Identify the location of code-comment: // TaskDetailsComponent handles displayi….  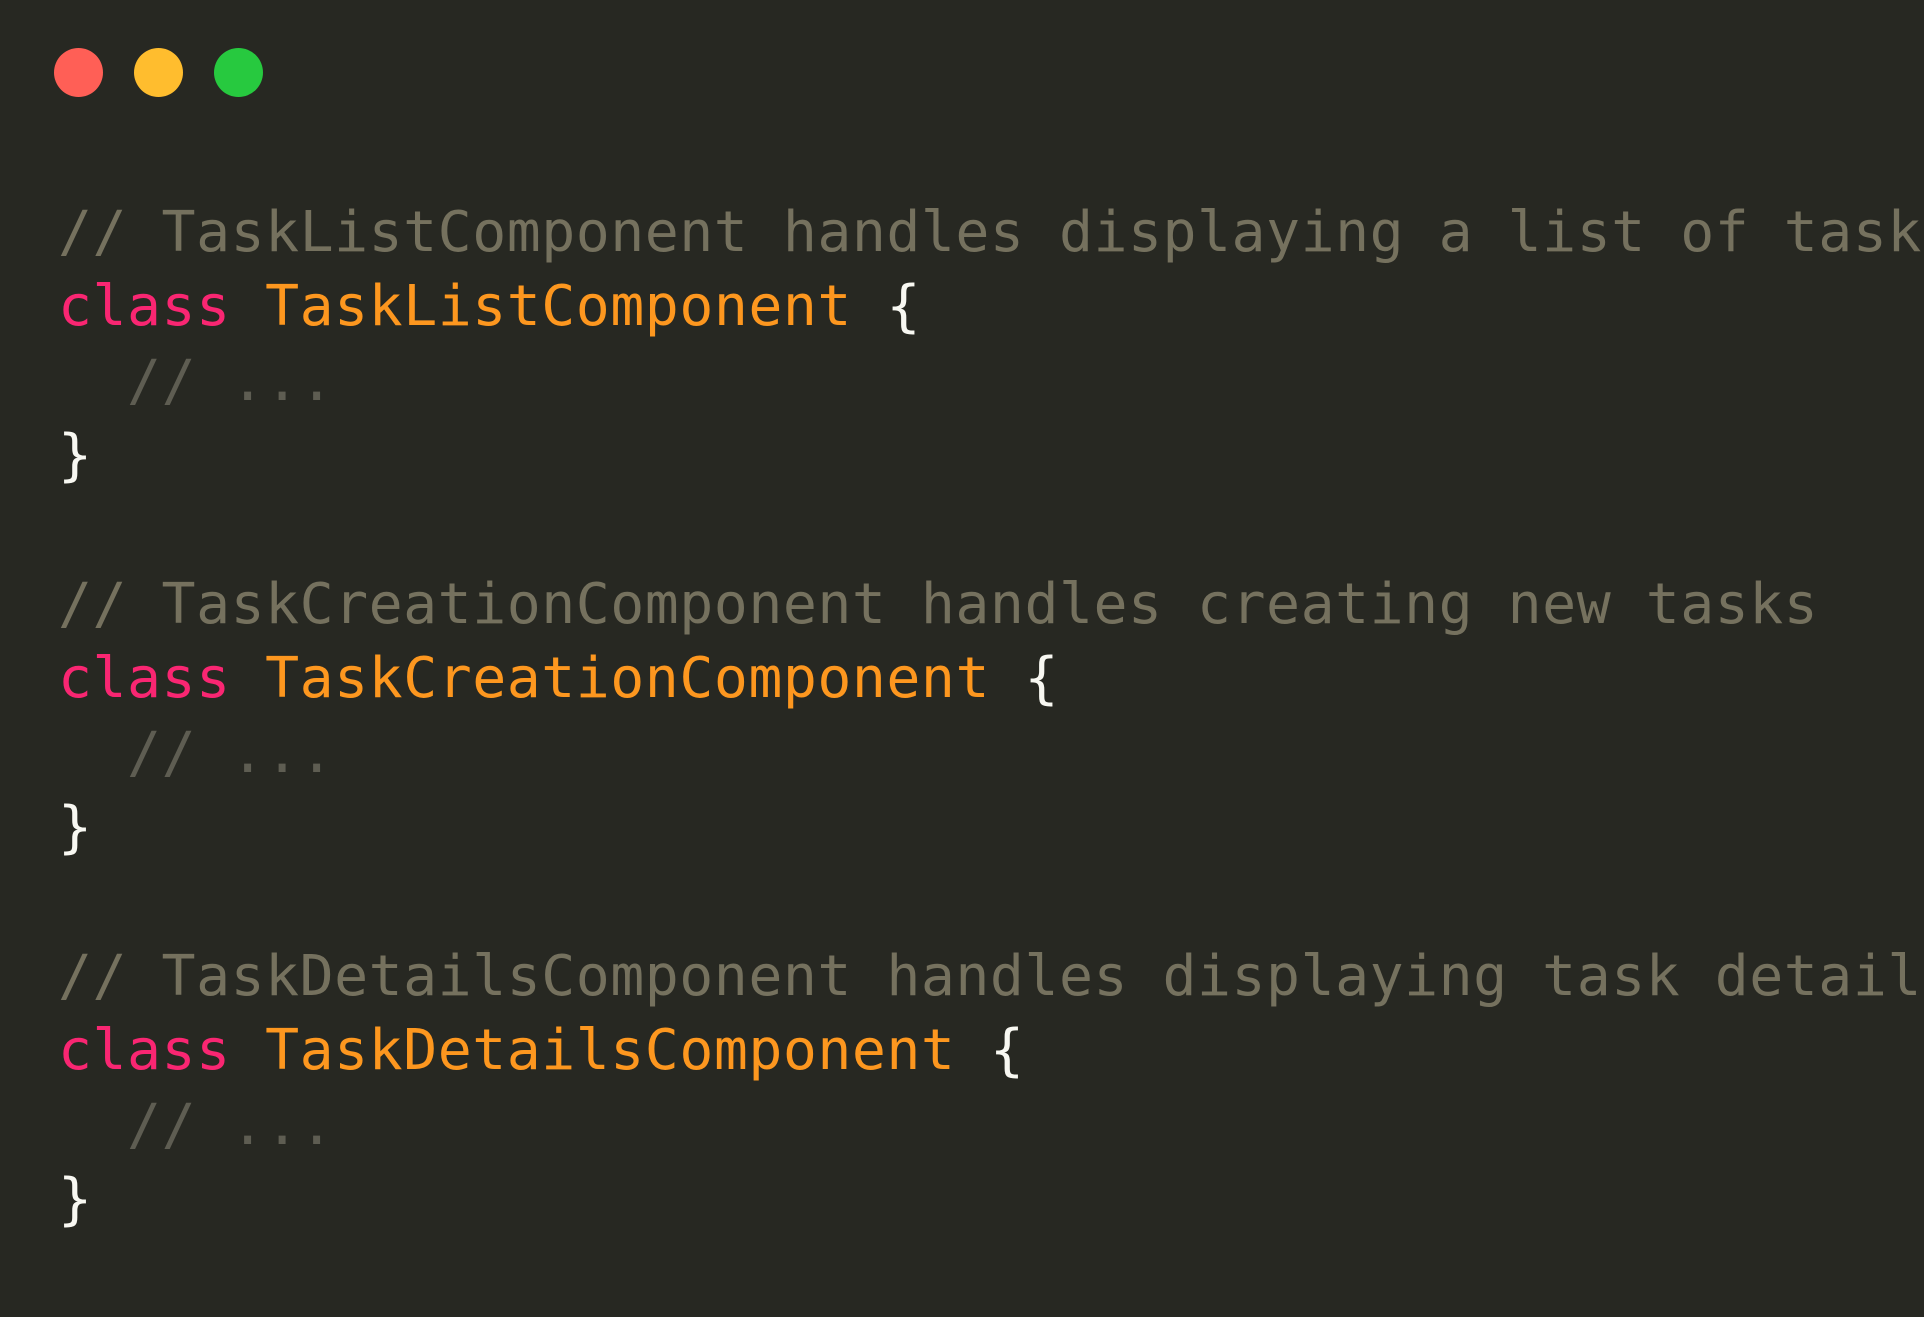
(991, 976).